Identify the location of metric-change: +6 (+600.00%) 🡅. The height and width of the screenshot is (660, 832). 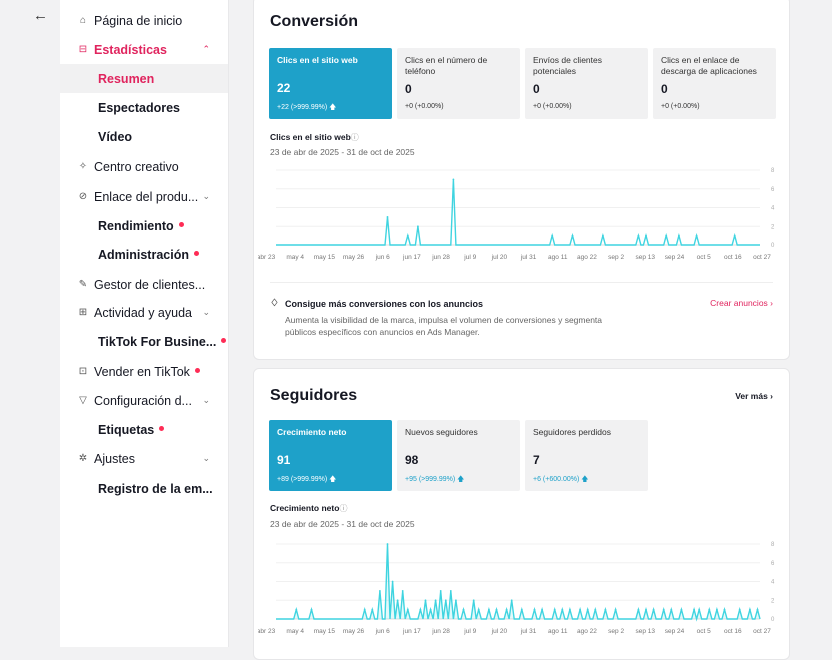
(561, 479).